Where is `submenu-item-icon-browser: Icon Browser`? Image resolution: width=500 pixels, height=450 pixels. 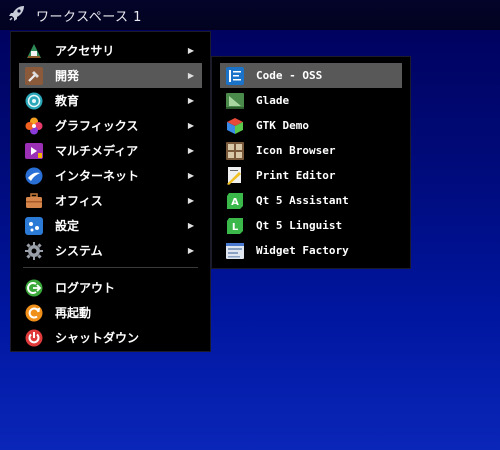
submenu-item-icon-browser: Icon Browser is located at coordinates (311, 150).